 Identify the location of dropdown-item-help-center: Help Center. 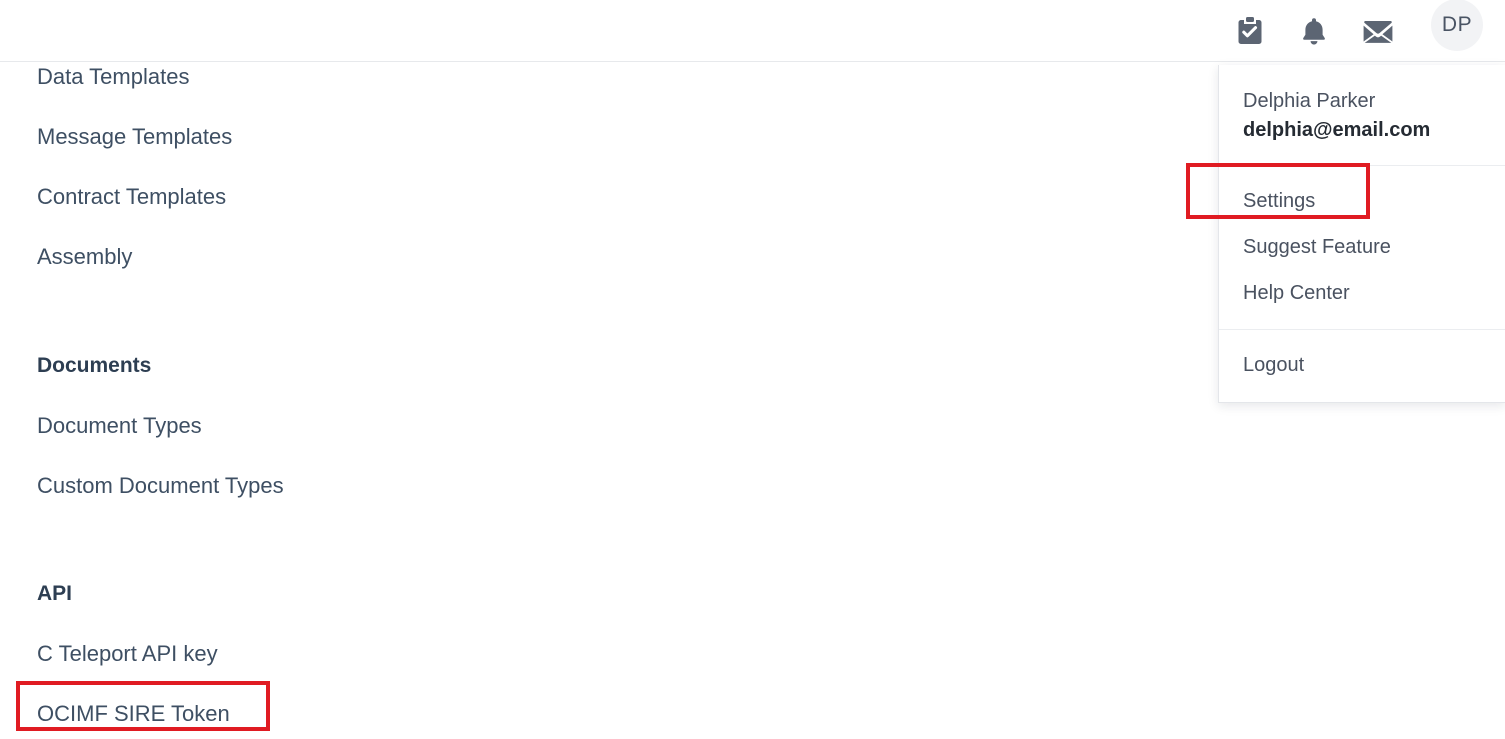
(1362, 293).